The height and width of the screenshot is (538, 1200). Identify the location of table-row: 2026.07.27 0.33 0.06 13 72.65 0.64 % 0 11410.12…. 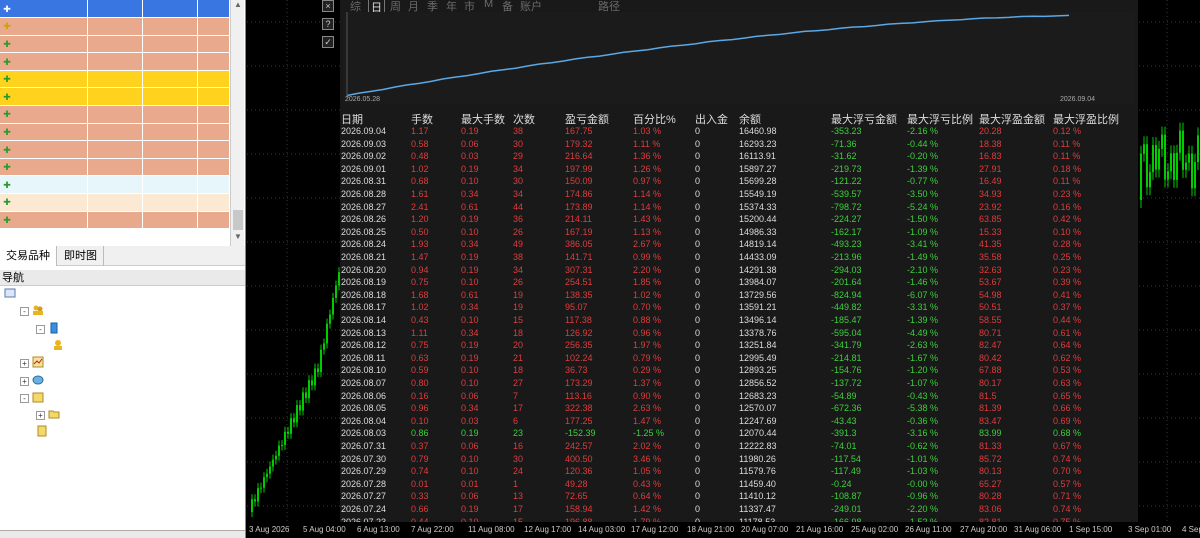
(739, 496).